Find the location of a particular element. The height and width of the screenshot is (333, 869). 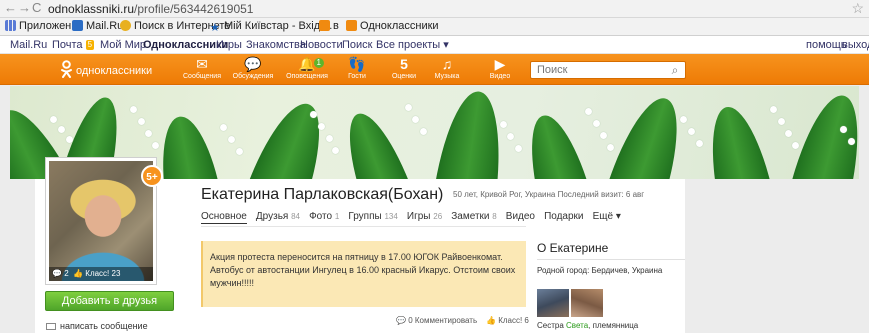

portal-link-news: Новости is located at coordinates (321, 45).